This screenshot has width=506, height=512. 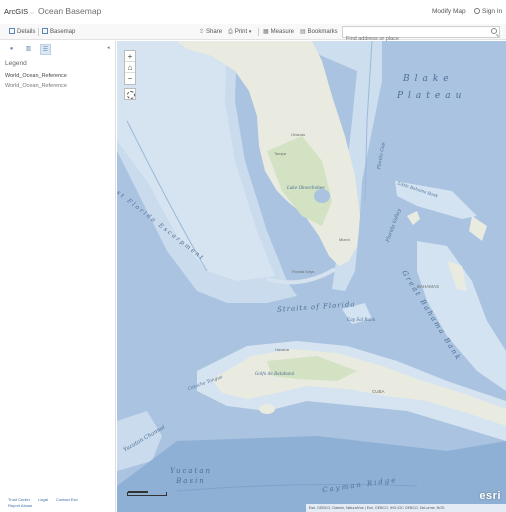 What do you see at coordinates (130, 56) in the screenshot?
I see `zoom-in-button: +` at bounding box center [130, 56].